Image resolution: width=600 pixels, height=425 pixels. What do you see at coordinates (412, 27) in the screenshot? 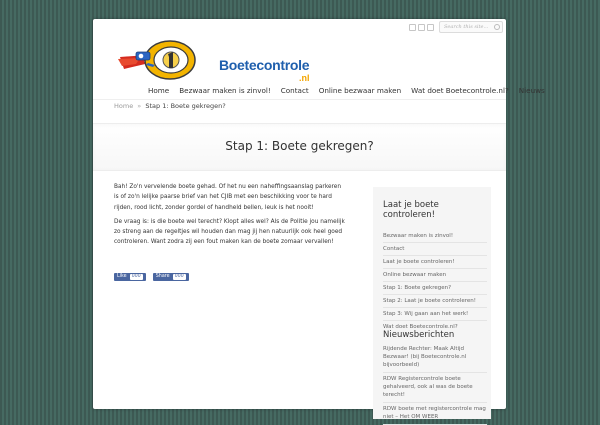
I see `twitter-icon` at bounding box center [412, 27].